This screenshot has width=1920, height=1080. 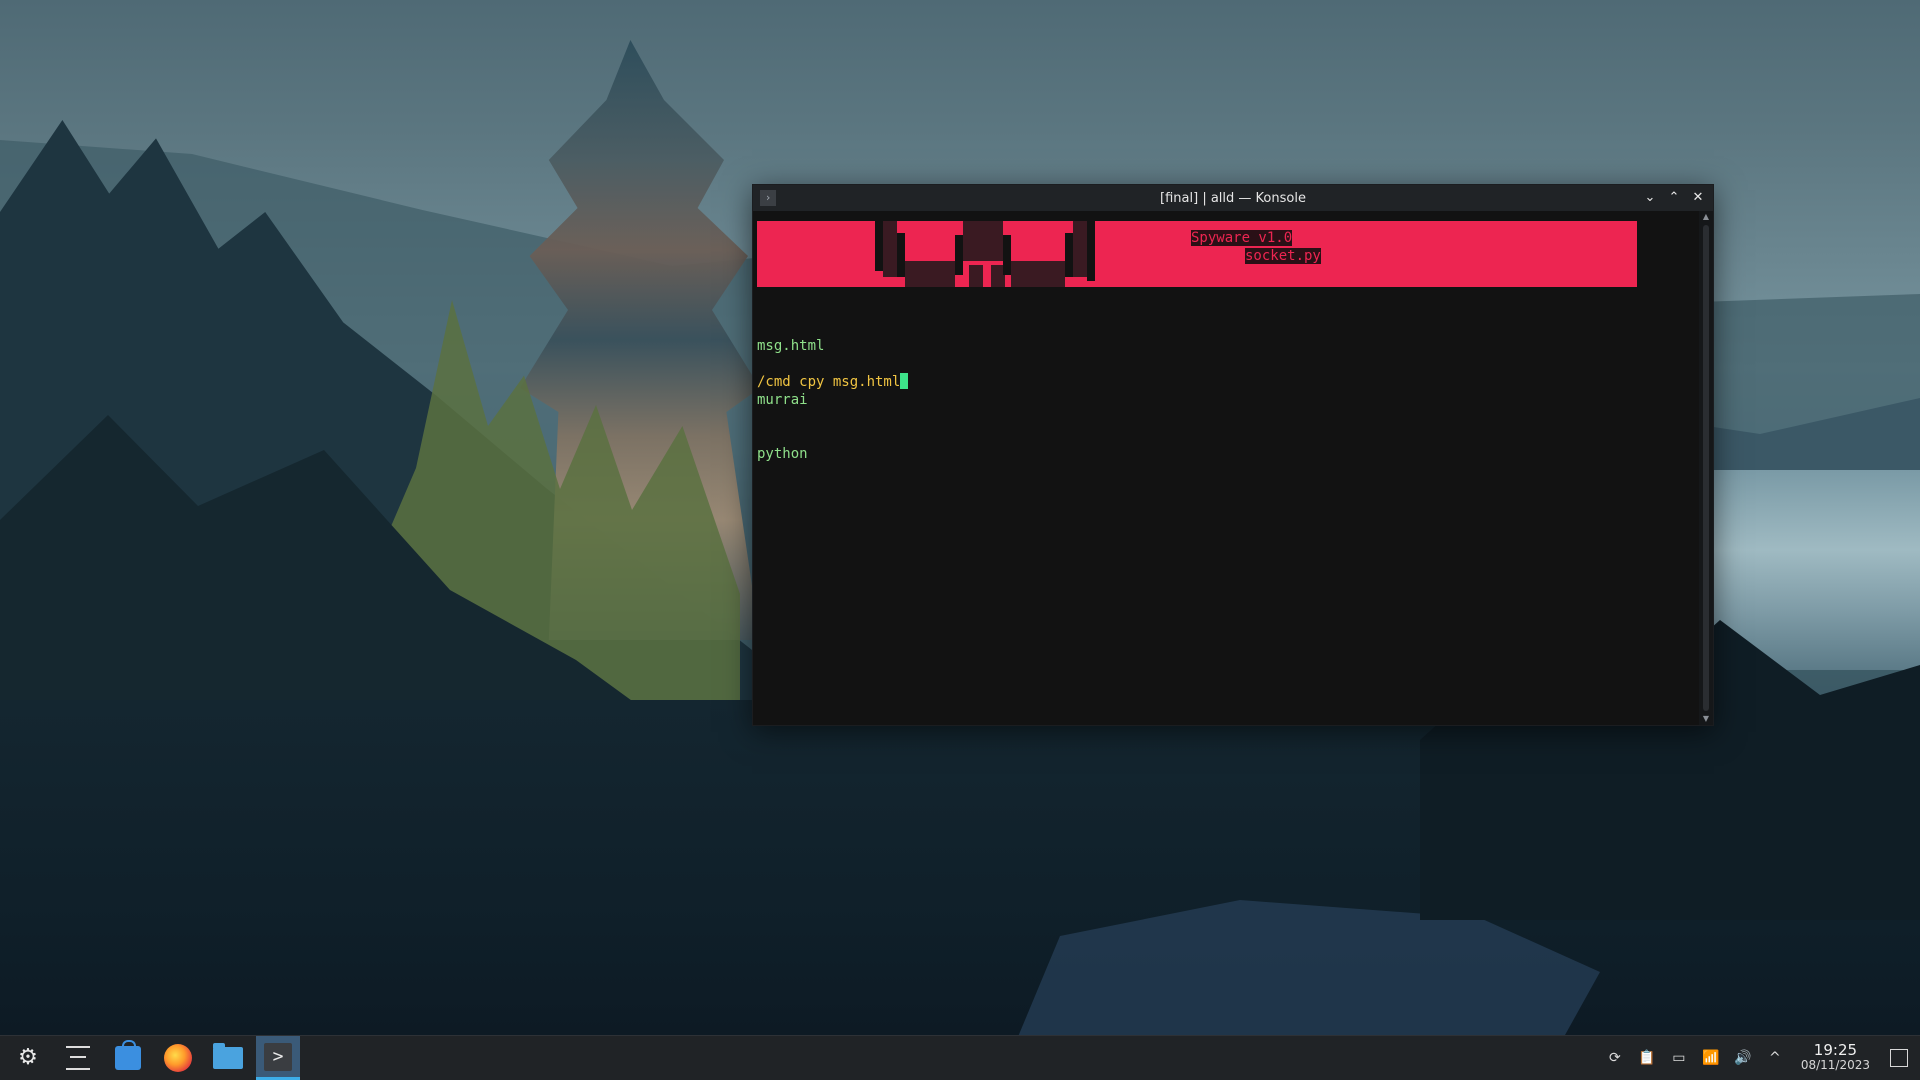 What do you see at coordinates (782, 454) in the screenshot?
I see `ls-entry: python` at bounding box center [782, 454].